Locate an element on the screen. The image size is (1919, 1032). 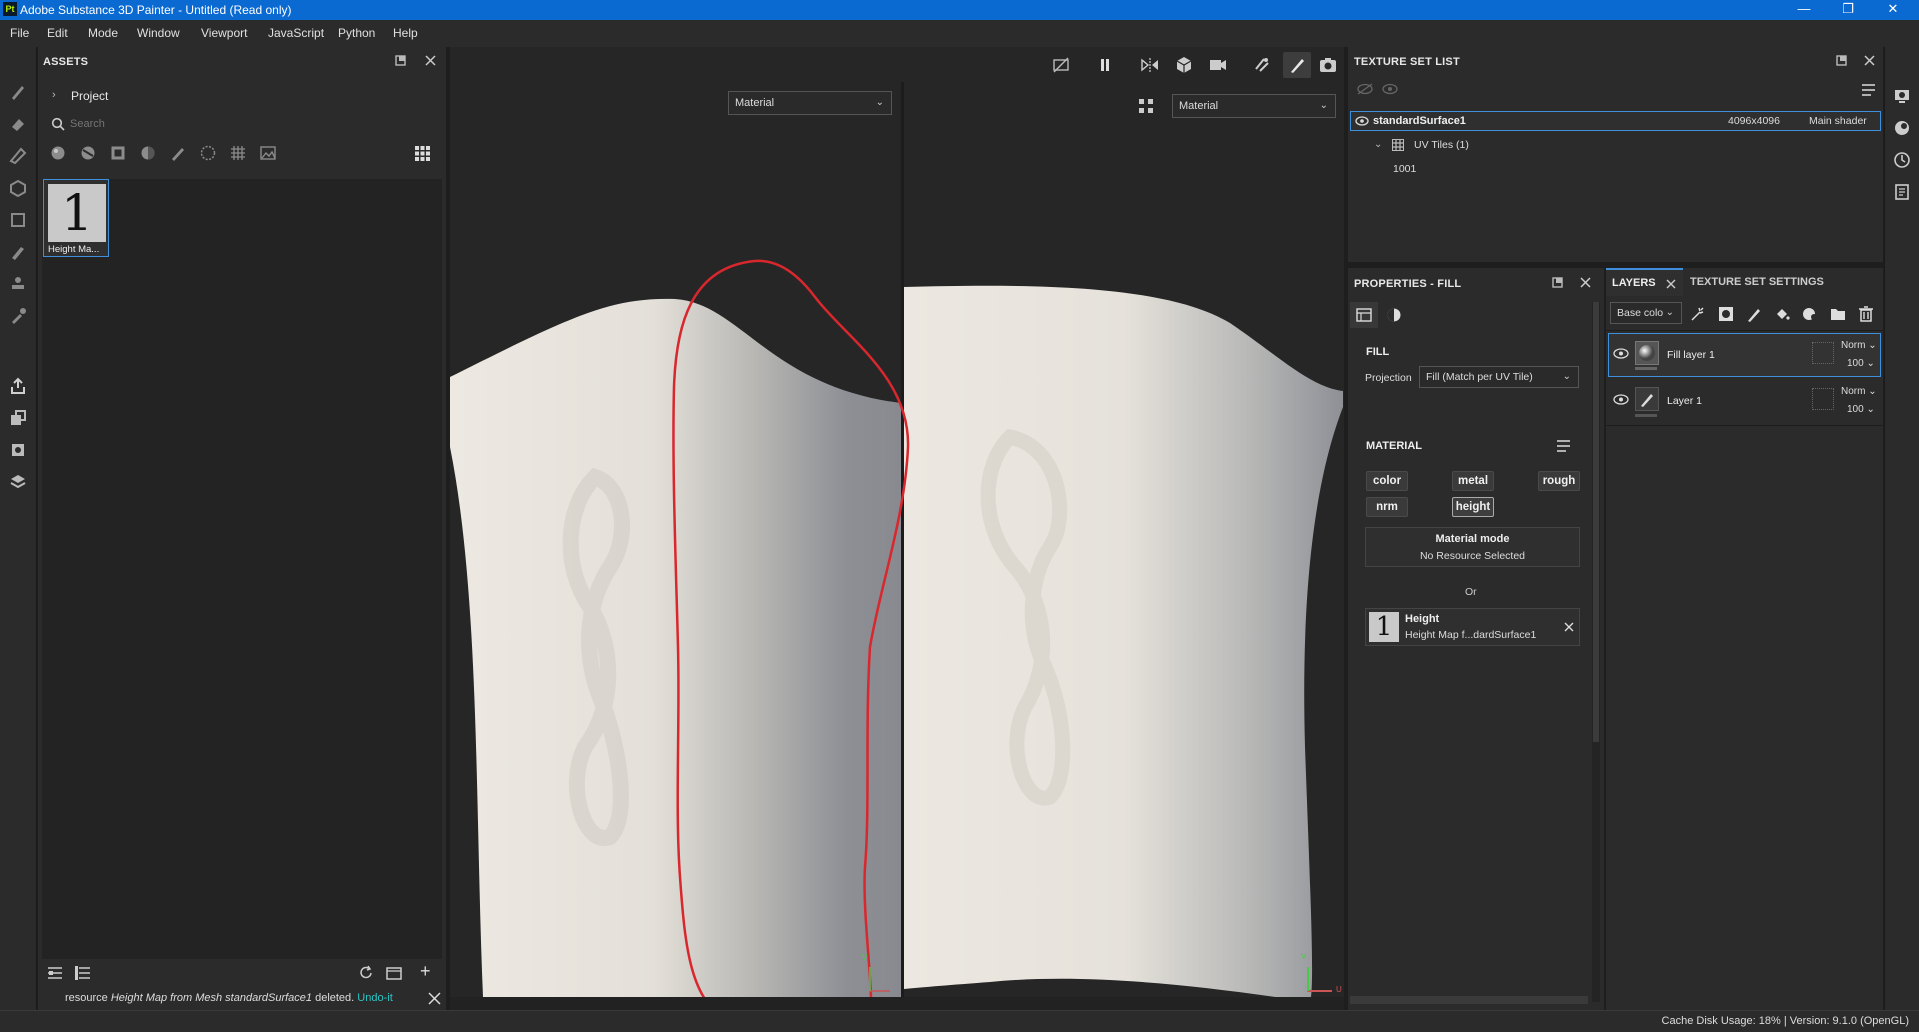
add-fill-layer-icon is located at coordinates (1782, 314).